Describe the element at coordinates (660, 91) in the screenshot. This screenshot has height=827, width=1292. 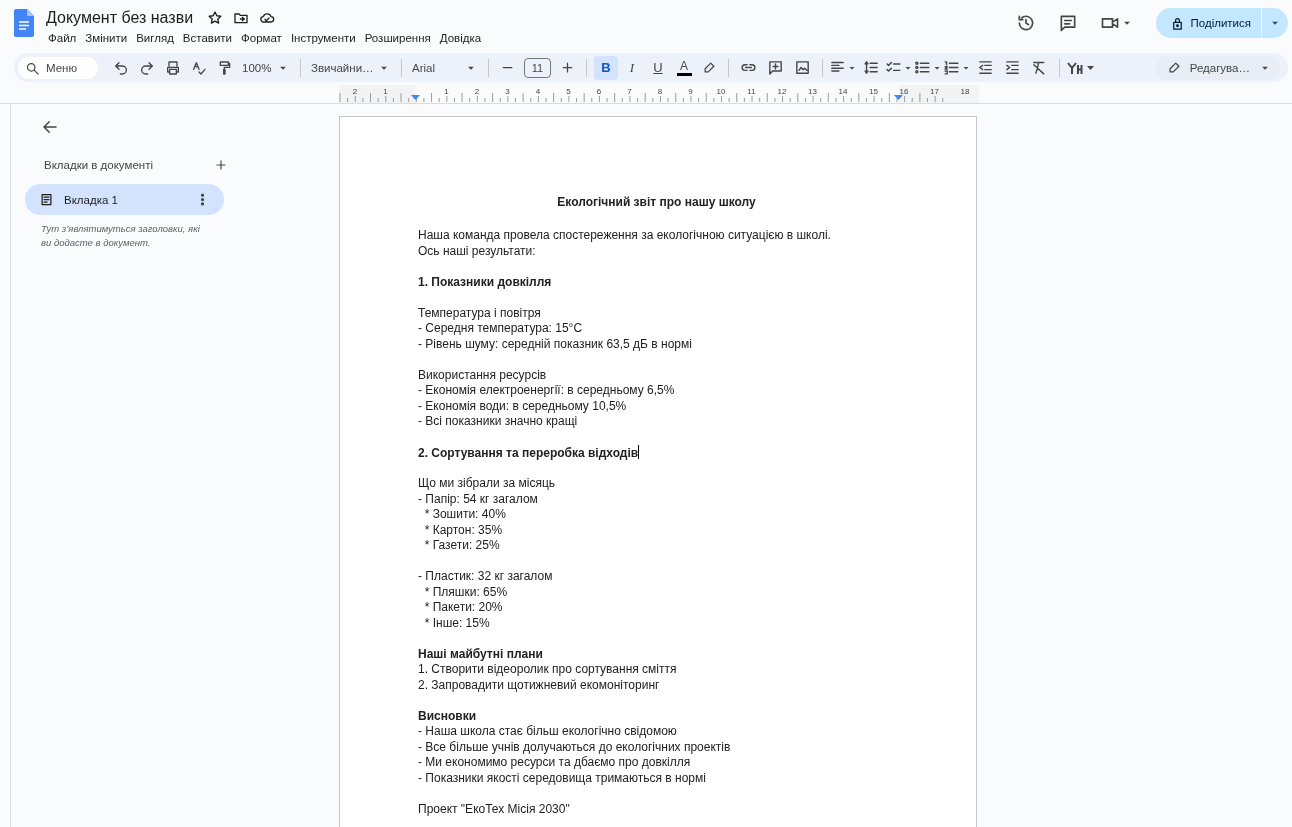
I see `ruler-number: 8` at that location.